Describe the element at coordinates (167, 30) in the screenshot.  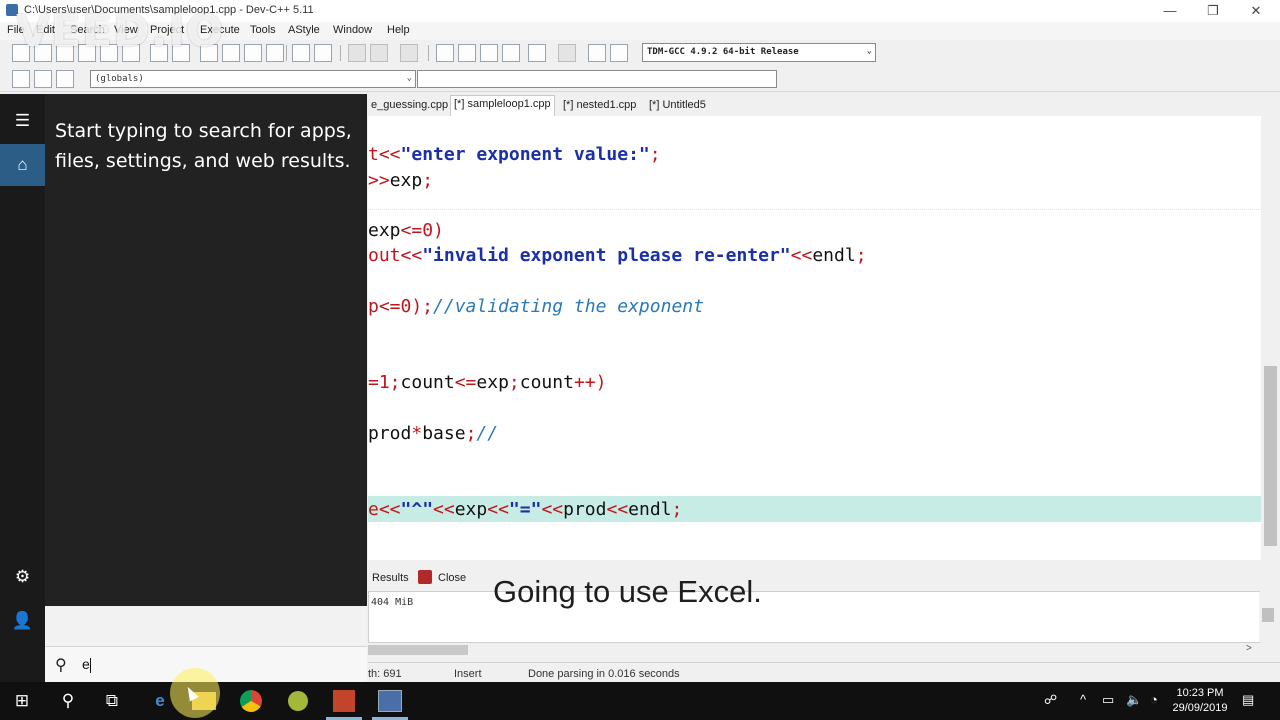
I see `menu-project: Project` at that location.